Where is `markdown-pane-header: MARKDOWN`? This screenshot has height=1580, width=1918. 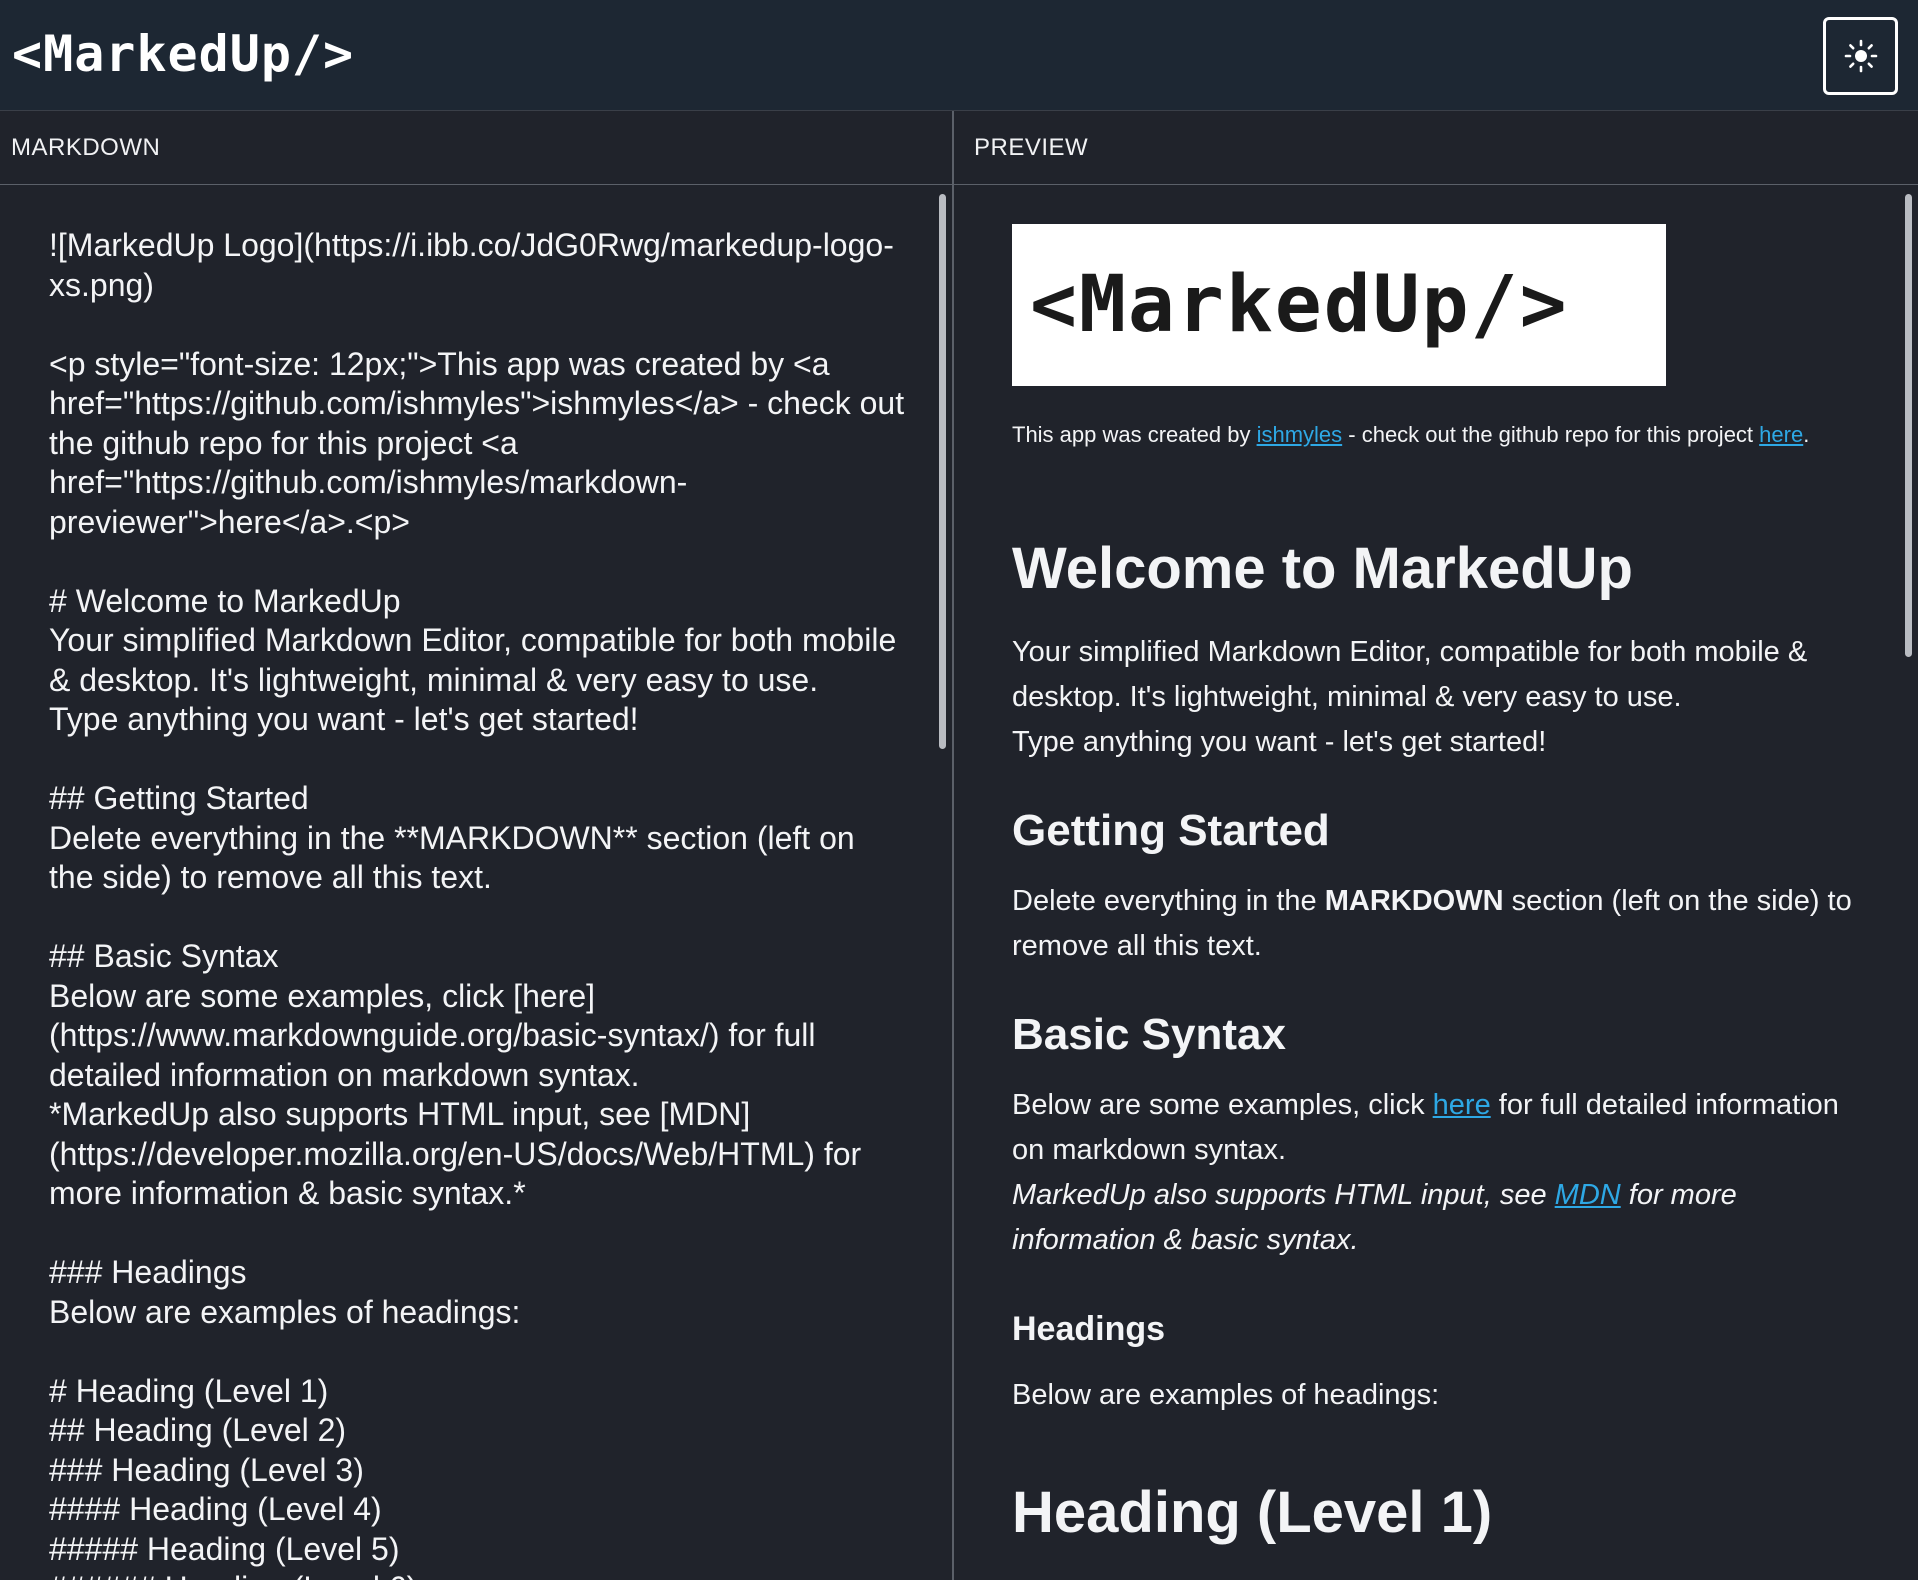
markdown-pane-header: MARKDOWN is located at coordinates (476, 148).